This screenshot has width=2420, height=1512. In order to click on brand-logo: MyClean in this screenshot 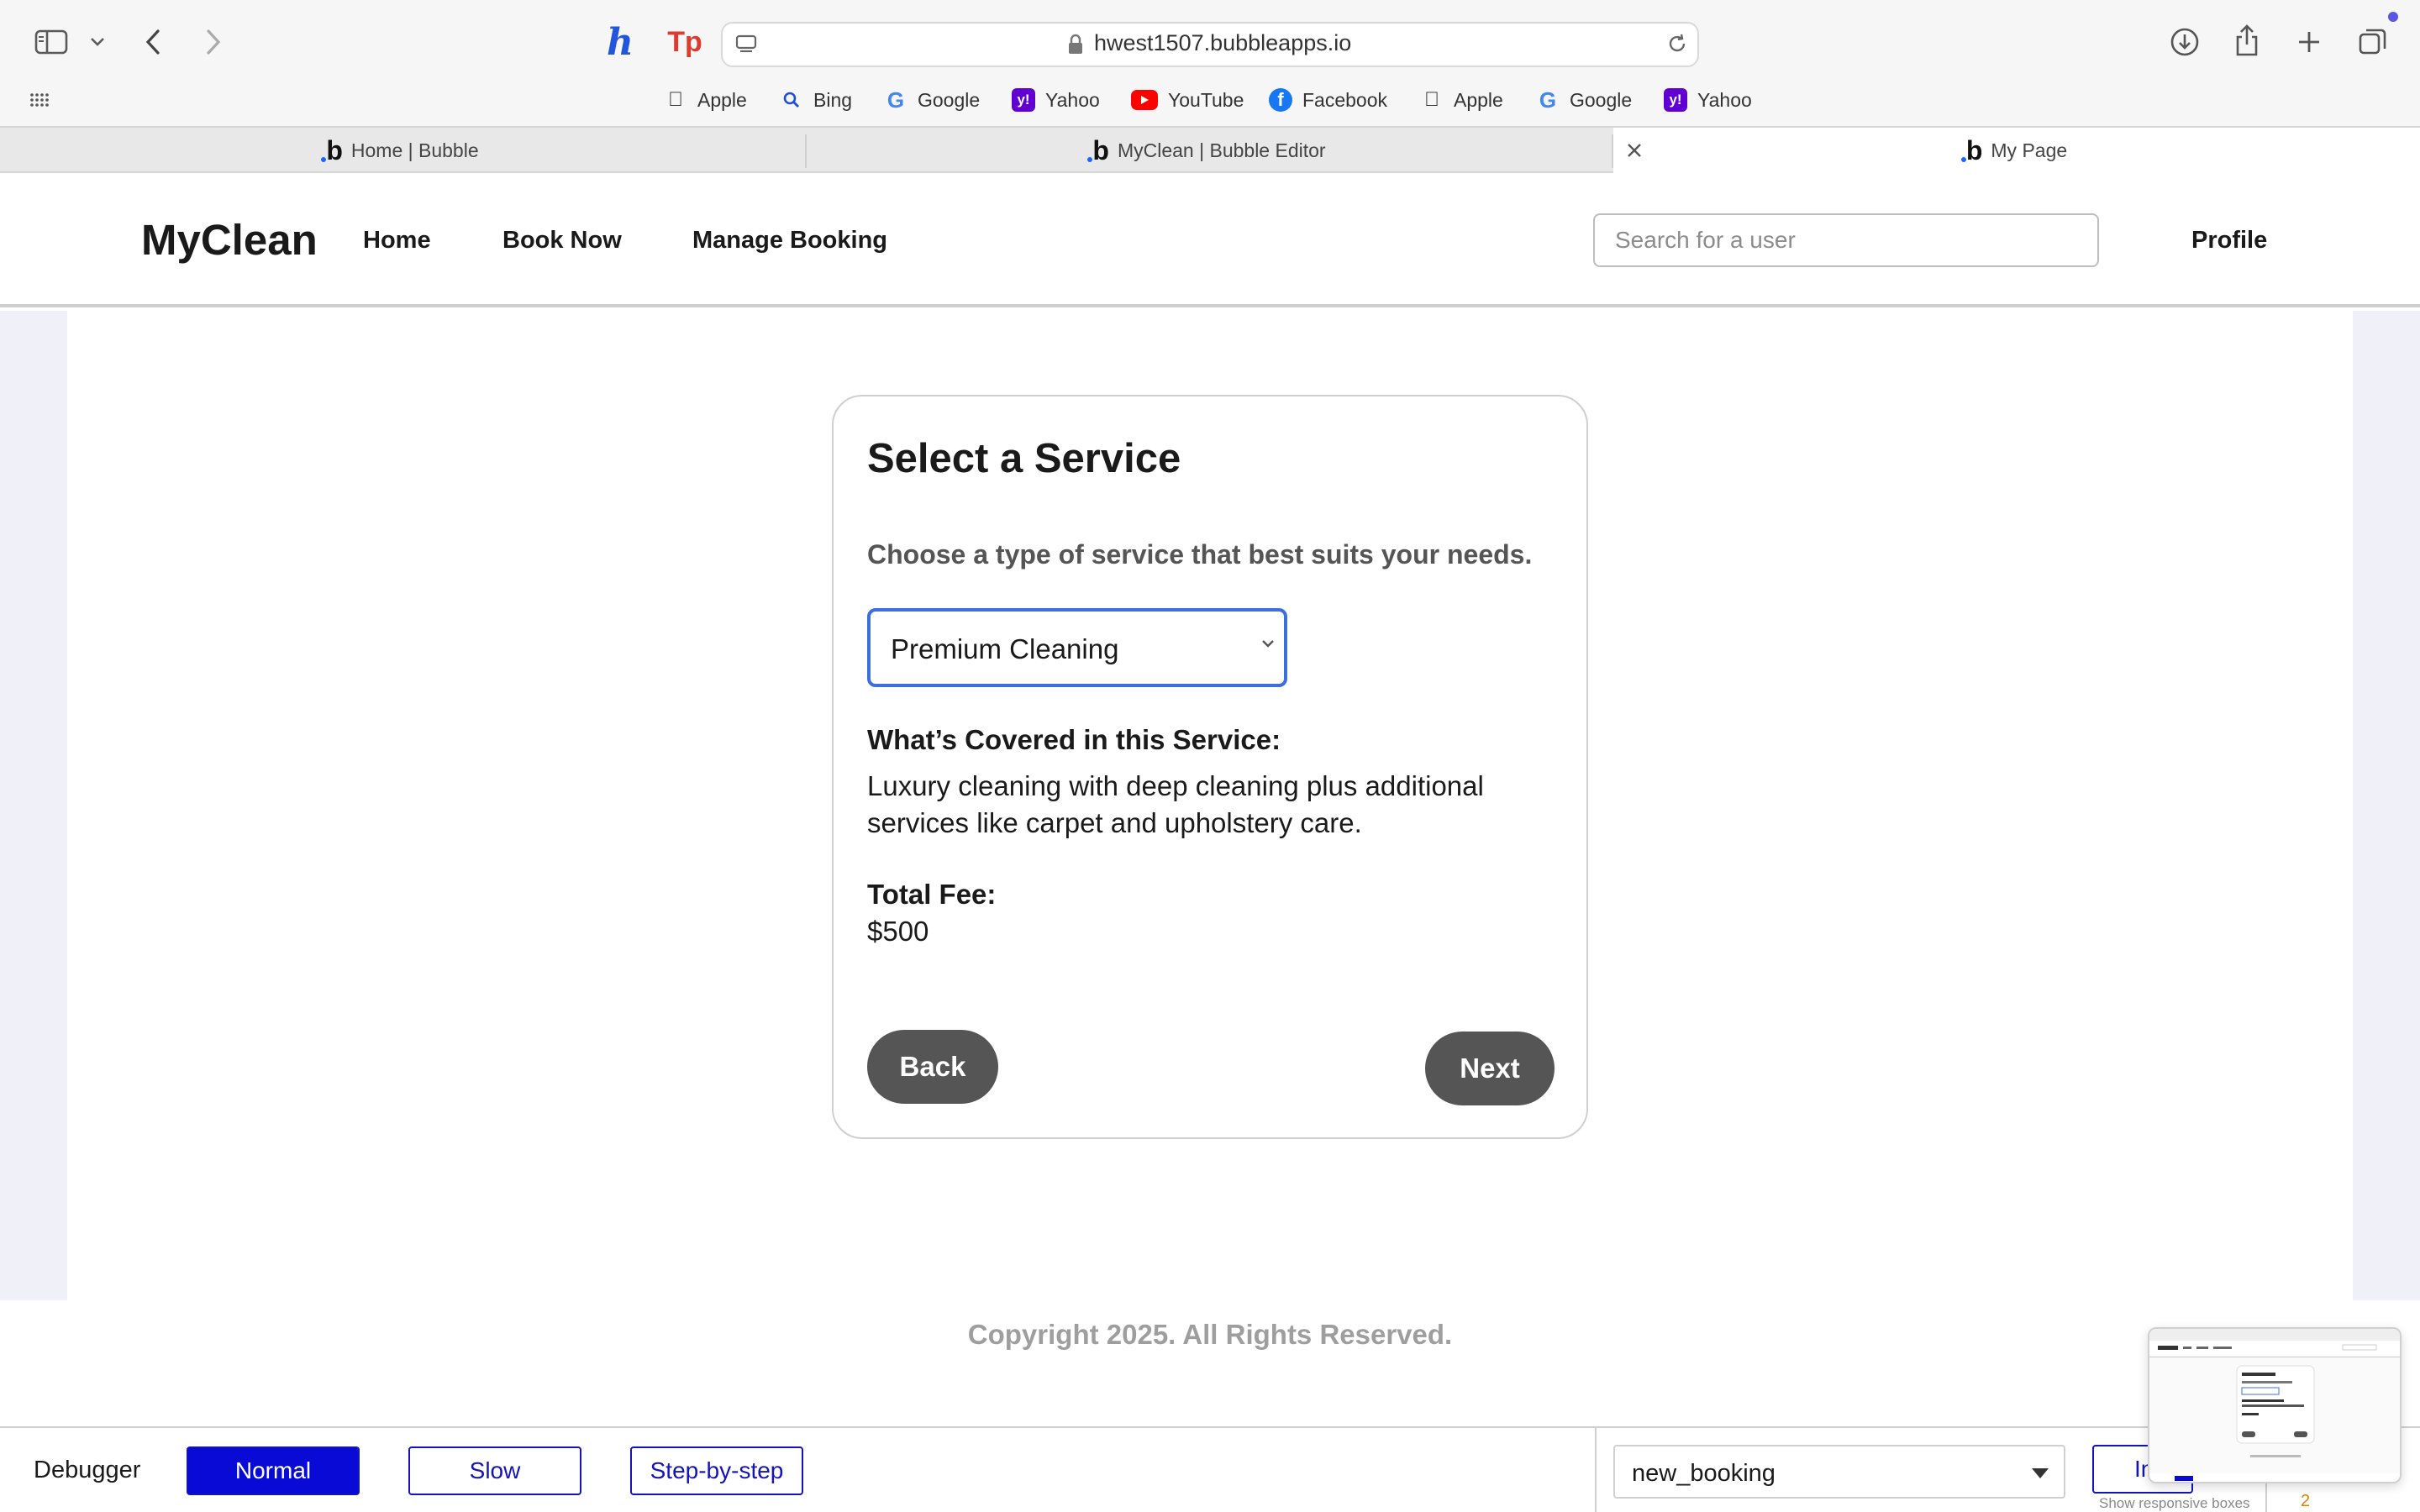, I will do `click(229, 240)`.